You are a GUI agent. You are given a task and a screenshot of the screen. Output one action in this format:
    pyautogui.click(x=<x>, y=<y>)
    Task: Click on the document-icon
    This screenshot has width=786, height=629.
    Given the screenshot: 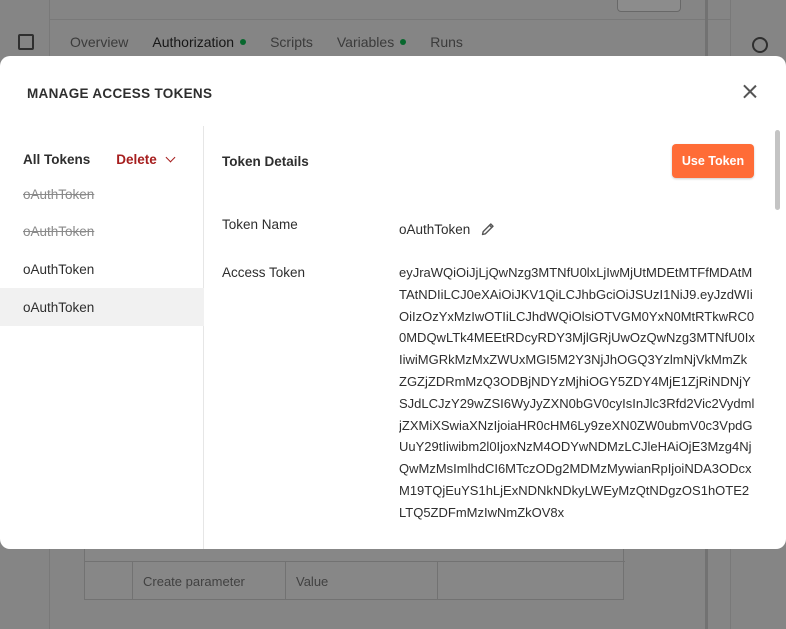 What is the action you would take?
    pyautogui.click(x=26, y=42)
    